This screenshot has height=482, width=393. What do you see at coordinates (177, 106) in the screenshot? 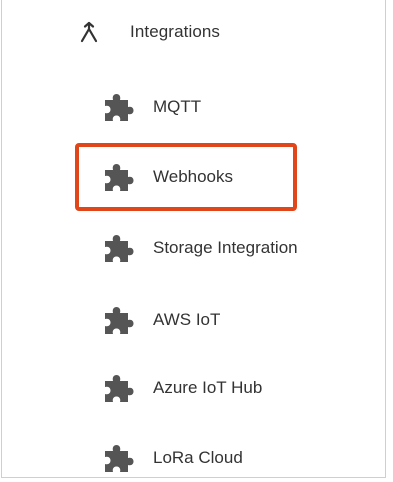
I see `menu-item-label: MQTT` at bounding box center [177, 106].